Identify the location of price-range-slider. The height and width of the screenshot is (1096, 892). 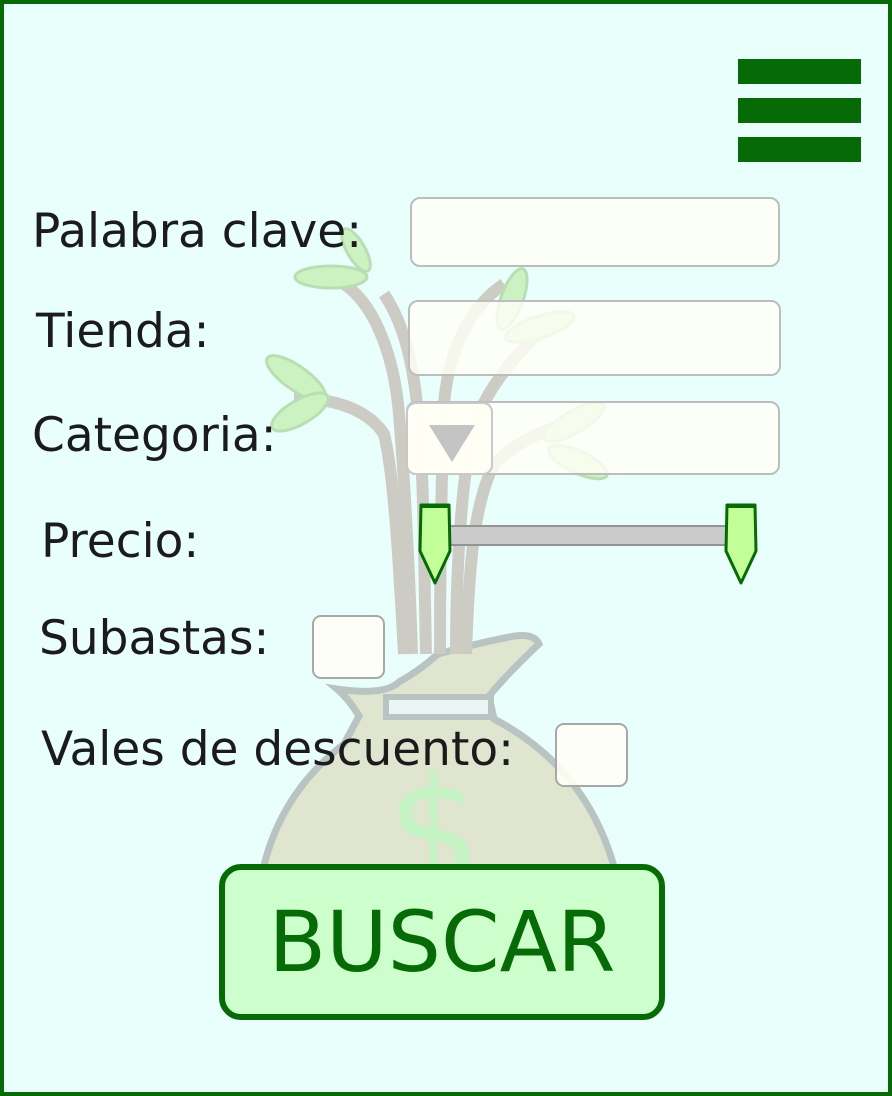
(590, 535).